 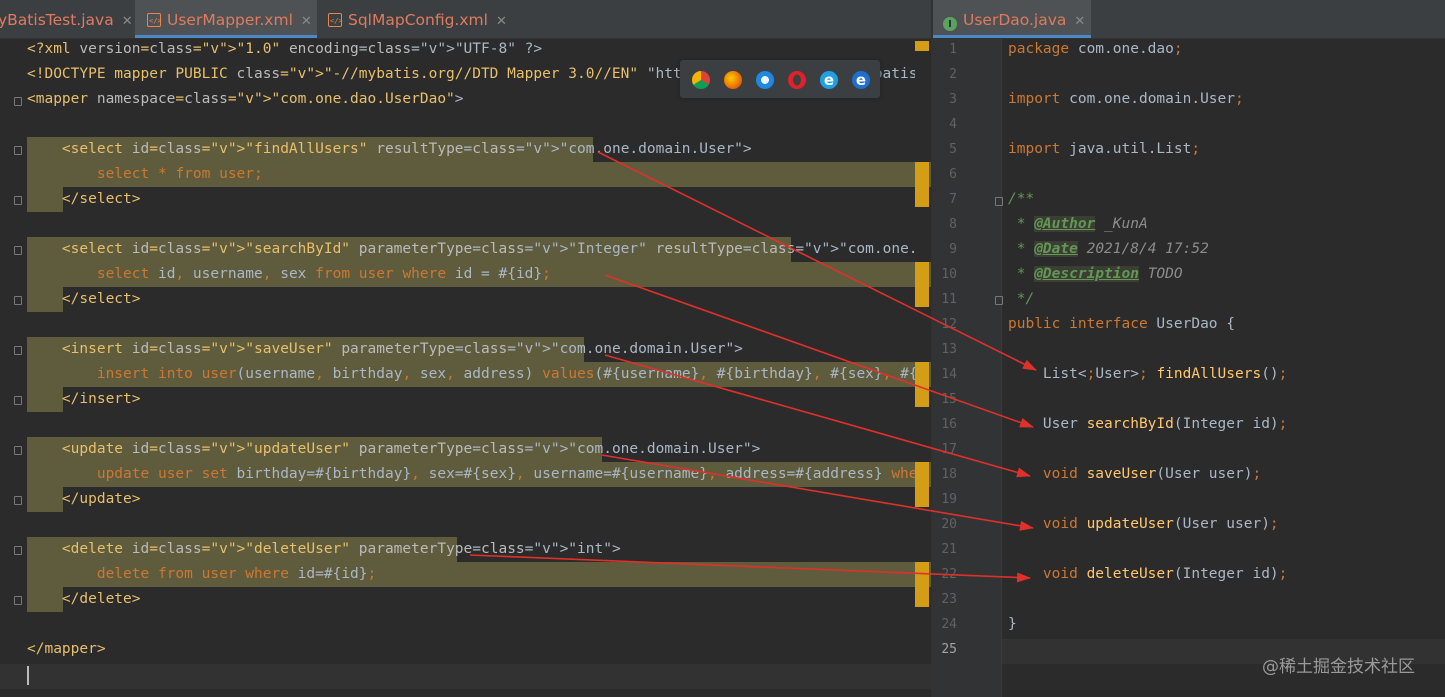 I want to click on line-number: 20, so click(x=949, y=524).